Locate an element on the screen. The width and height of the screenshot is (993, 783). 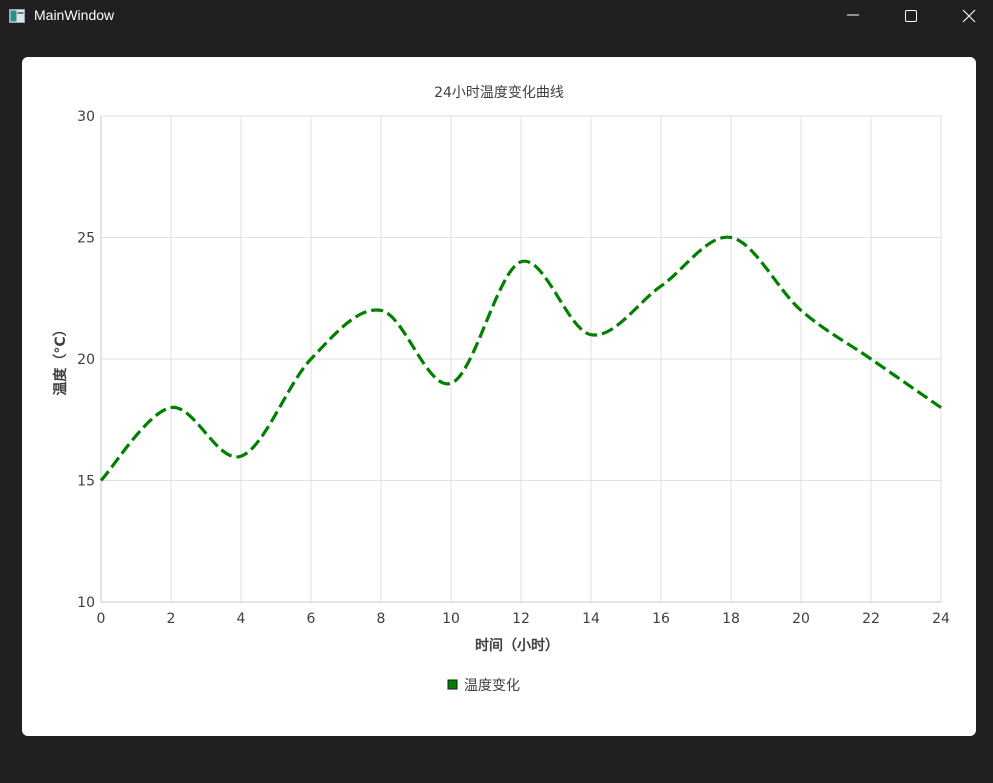
x-tick-label: 24 is located at coordinates (941, 619).